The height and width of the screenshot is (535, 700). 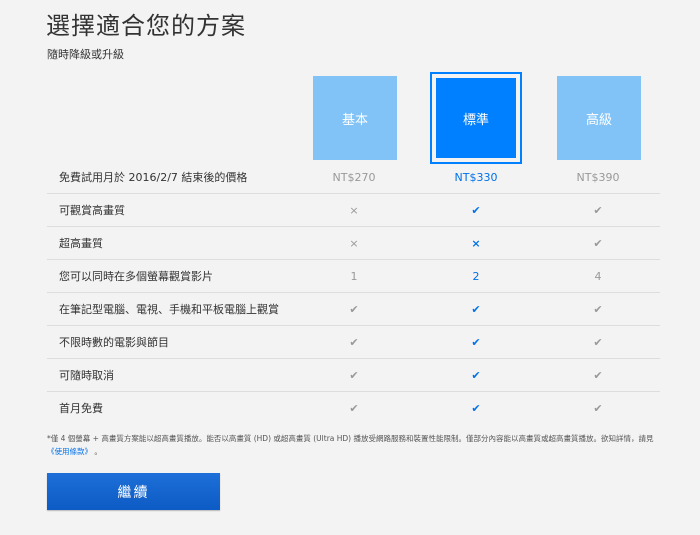 What do you see at coordinates (98, 451) in the screenshot?
I see `footnote-end: 。` at bounding box center [98, 451].